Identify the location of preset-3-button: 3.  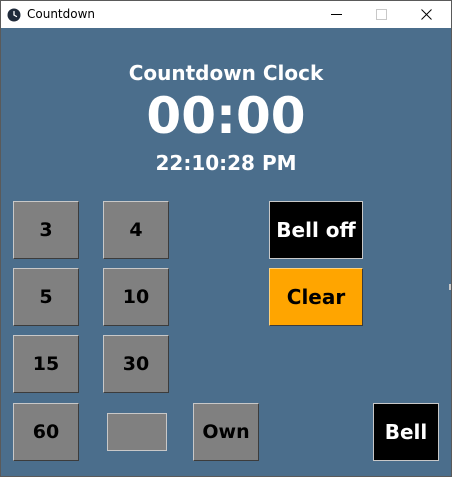
(46, 230).